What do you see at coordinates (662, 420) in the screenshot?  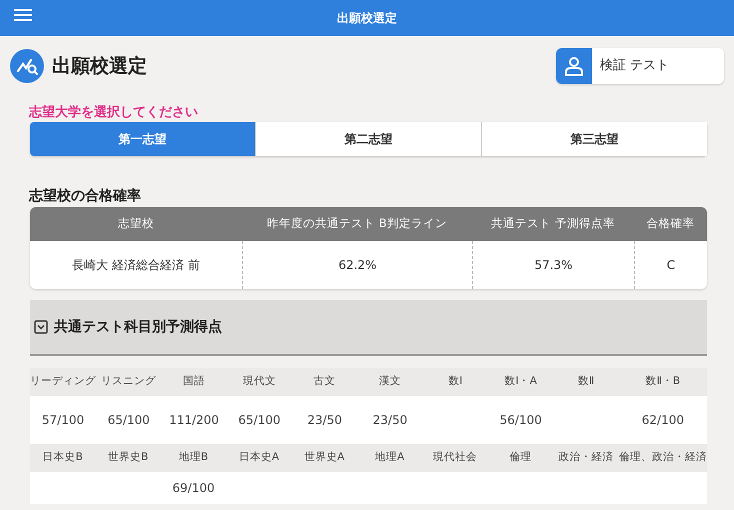 I see `score-cell: 62/100` at bounding box center [662, 420].